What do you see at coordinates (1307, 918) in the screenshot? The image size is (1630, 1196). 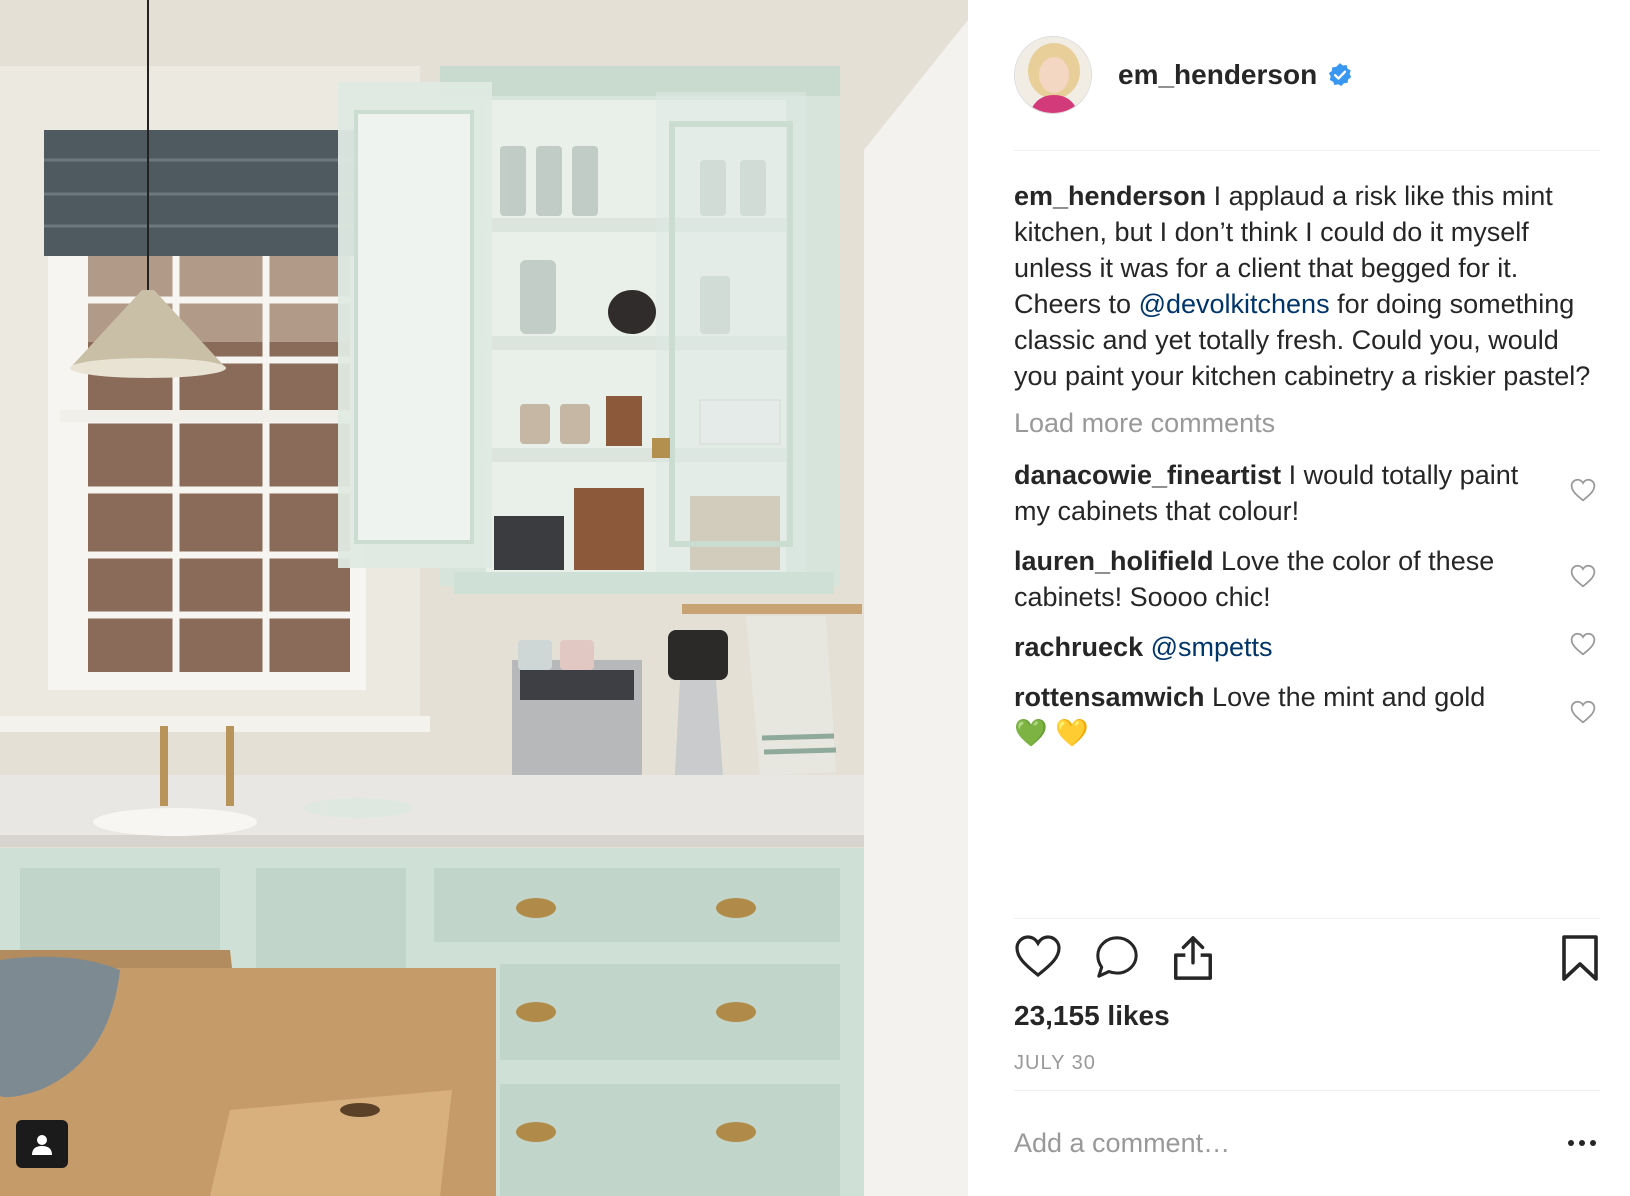 I see `actions-divider` at bounding box center [1307, 918].